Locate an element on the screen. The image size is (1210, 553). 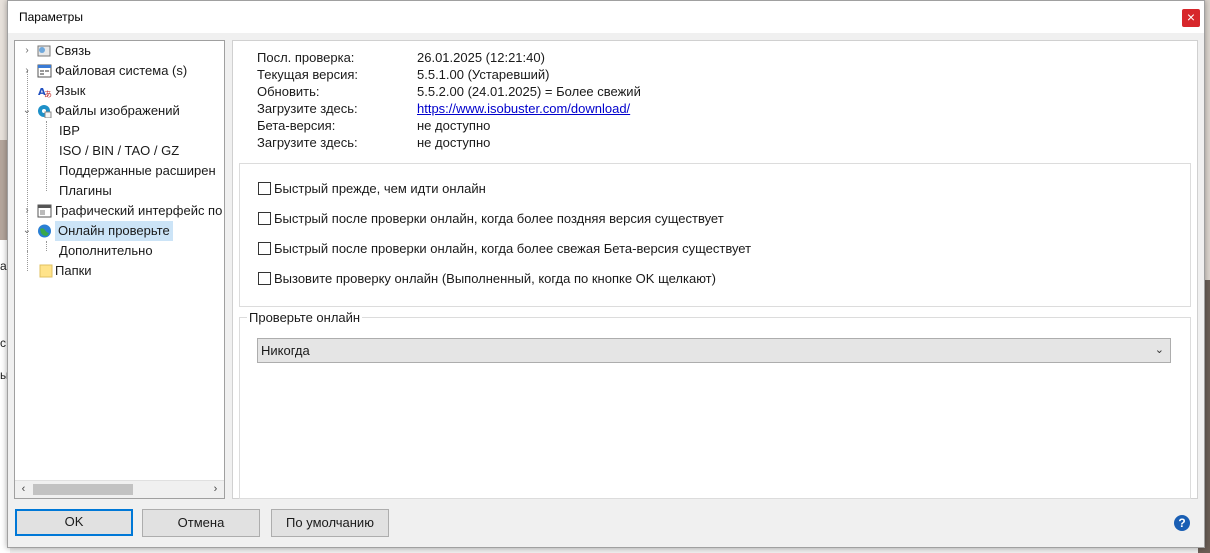
tree-item-supported-extensions: Поддержанные расширен is located at coordinates (119, 171).